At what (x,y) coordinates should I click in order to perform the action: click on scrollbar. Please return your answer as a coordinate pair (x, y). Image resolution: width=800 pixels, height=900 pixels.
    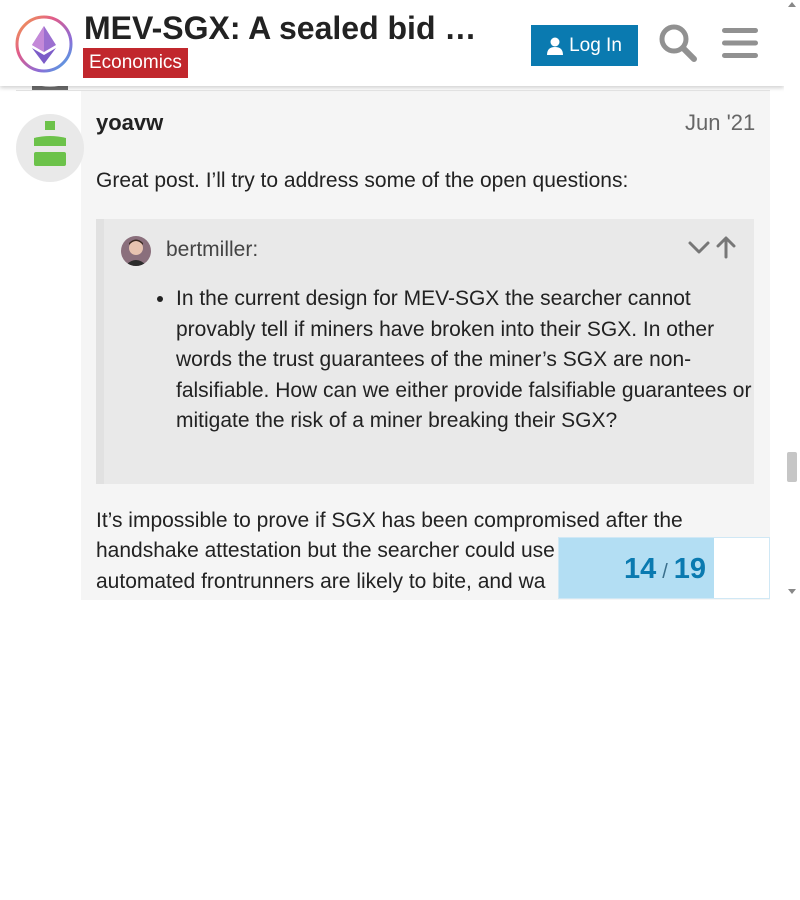
    Looking at the image, I should click on (792, 300).